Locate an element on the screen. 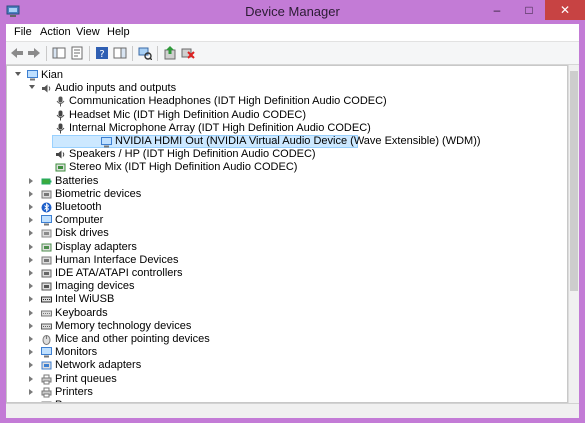  tree-node-label: Display adapters is located at coordinates (96, 246).